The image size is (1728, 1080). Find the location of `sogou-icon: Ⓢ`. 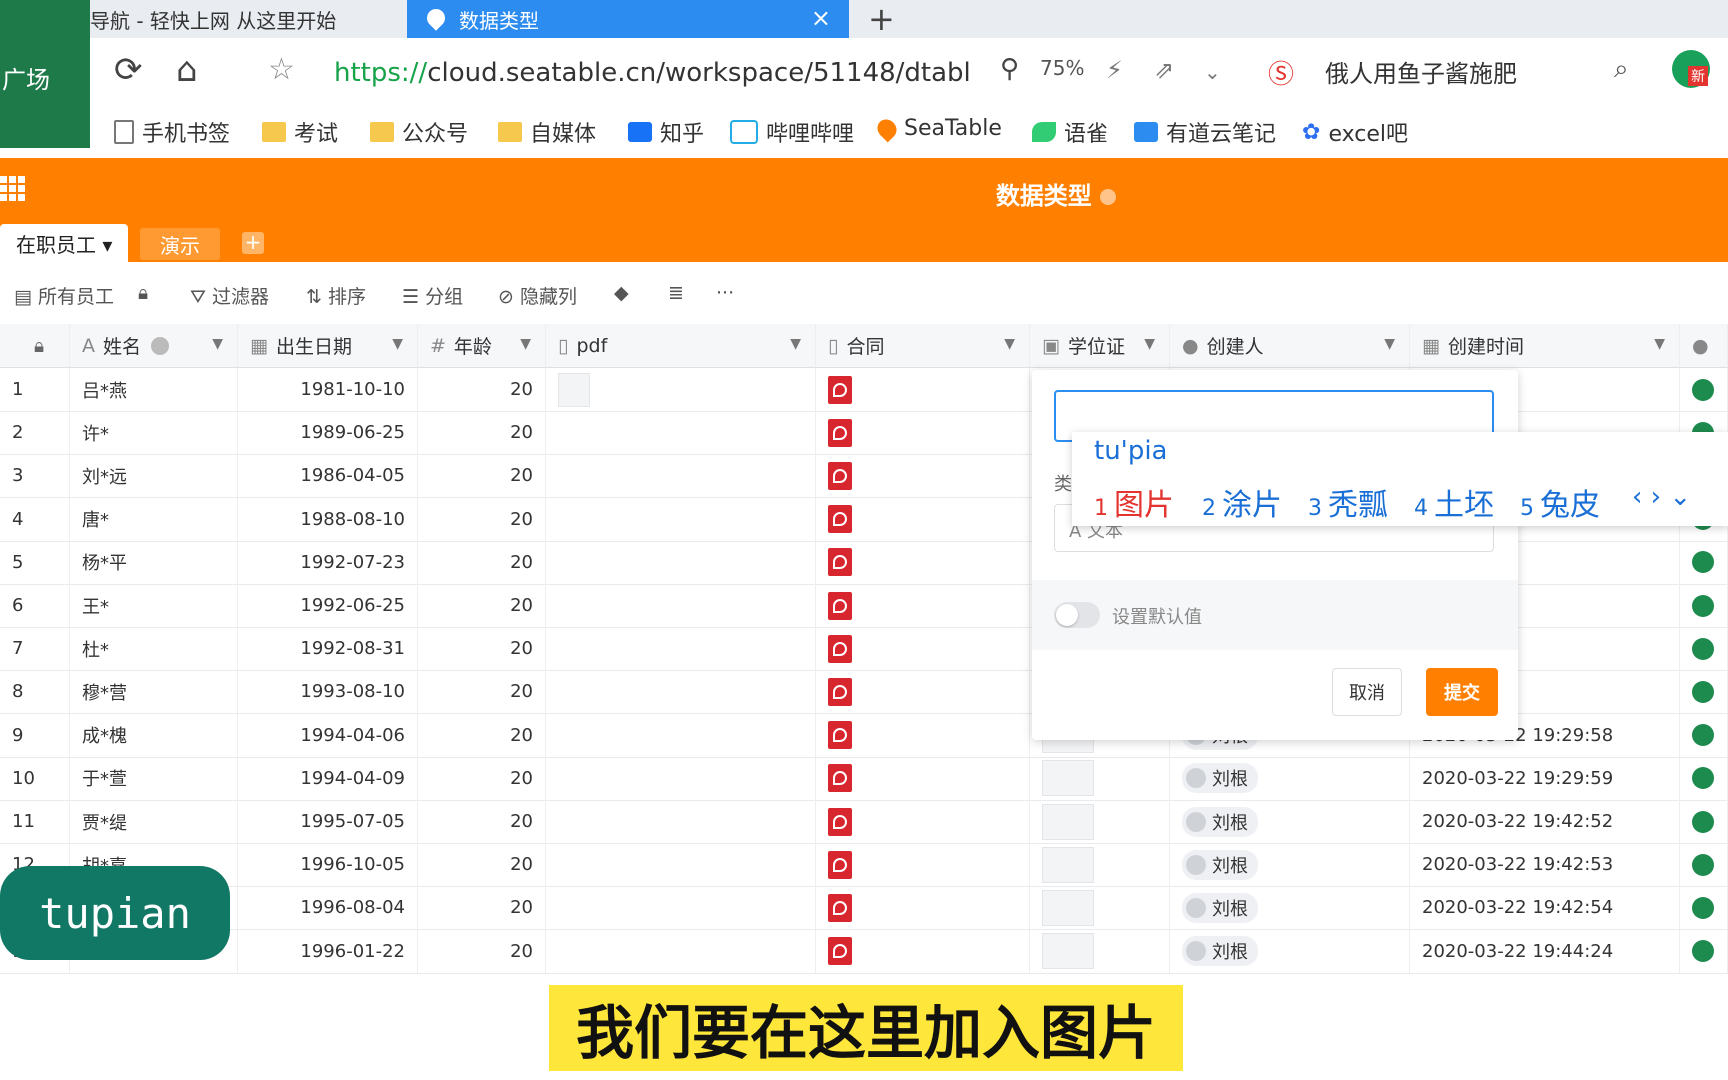

sogou-icon: Ⓢ is located at coordinates (1281, 72).